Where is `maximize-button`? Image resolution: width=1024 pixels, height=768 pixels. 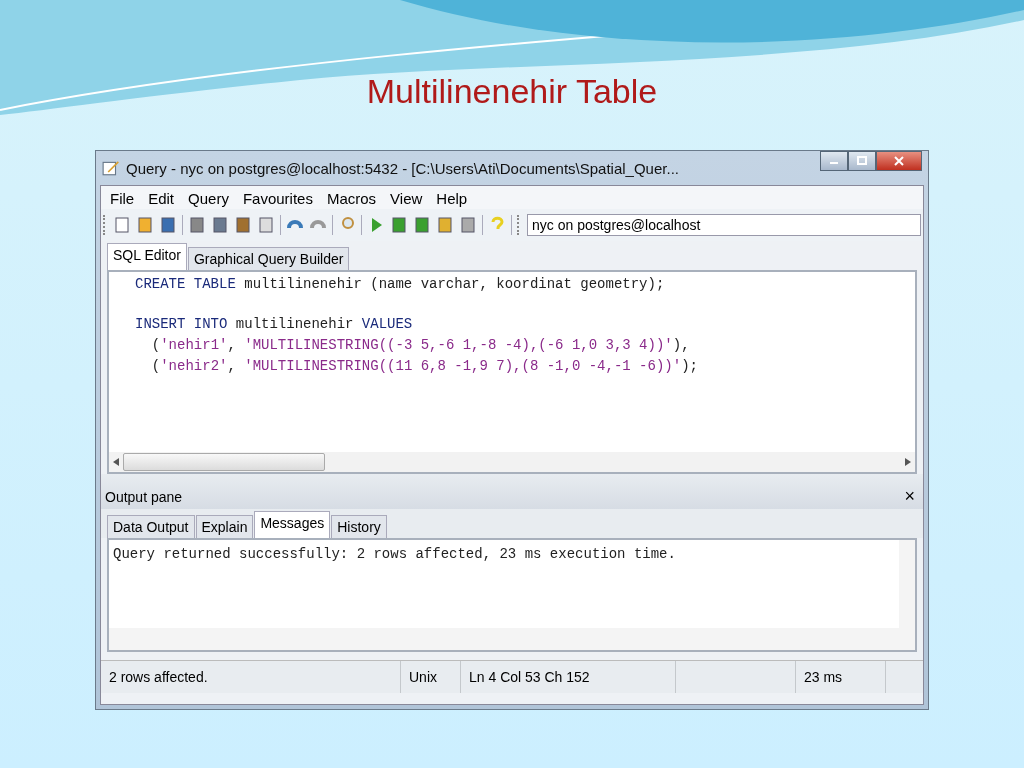 maximize-button is located at coordinates (862, 161).